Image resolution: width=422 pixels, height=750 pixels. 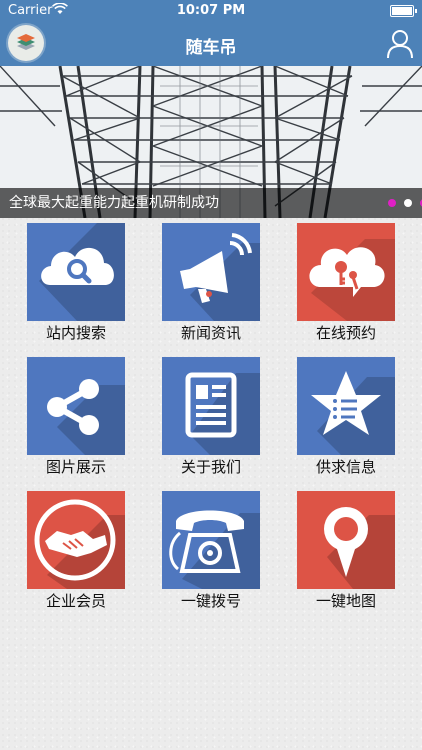 I want to click on menu-tile-label: 在线预约, so click(x=346, y=332).